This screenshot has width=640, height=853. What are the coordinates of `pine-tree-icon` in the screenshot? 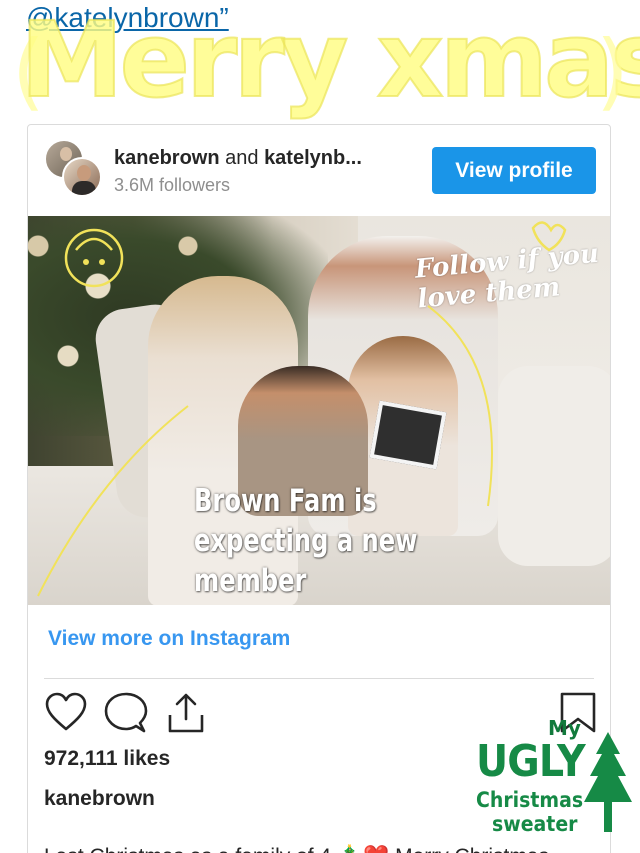 It's located at (608, 782).